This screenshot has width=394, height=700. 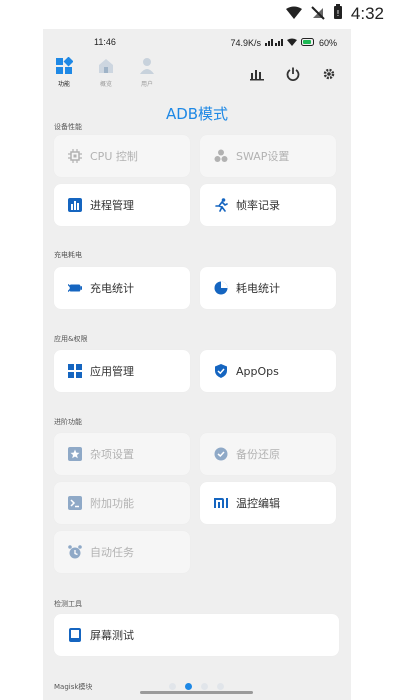 What do you see at coordinates (197, 114) in the screenshot?
I see `page-title: ADB模式` at bounding box center [197, 114].